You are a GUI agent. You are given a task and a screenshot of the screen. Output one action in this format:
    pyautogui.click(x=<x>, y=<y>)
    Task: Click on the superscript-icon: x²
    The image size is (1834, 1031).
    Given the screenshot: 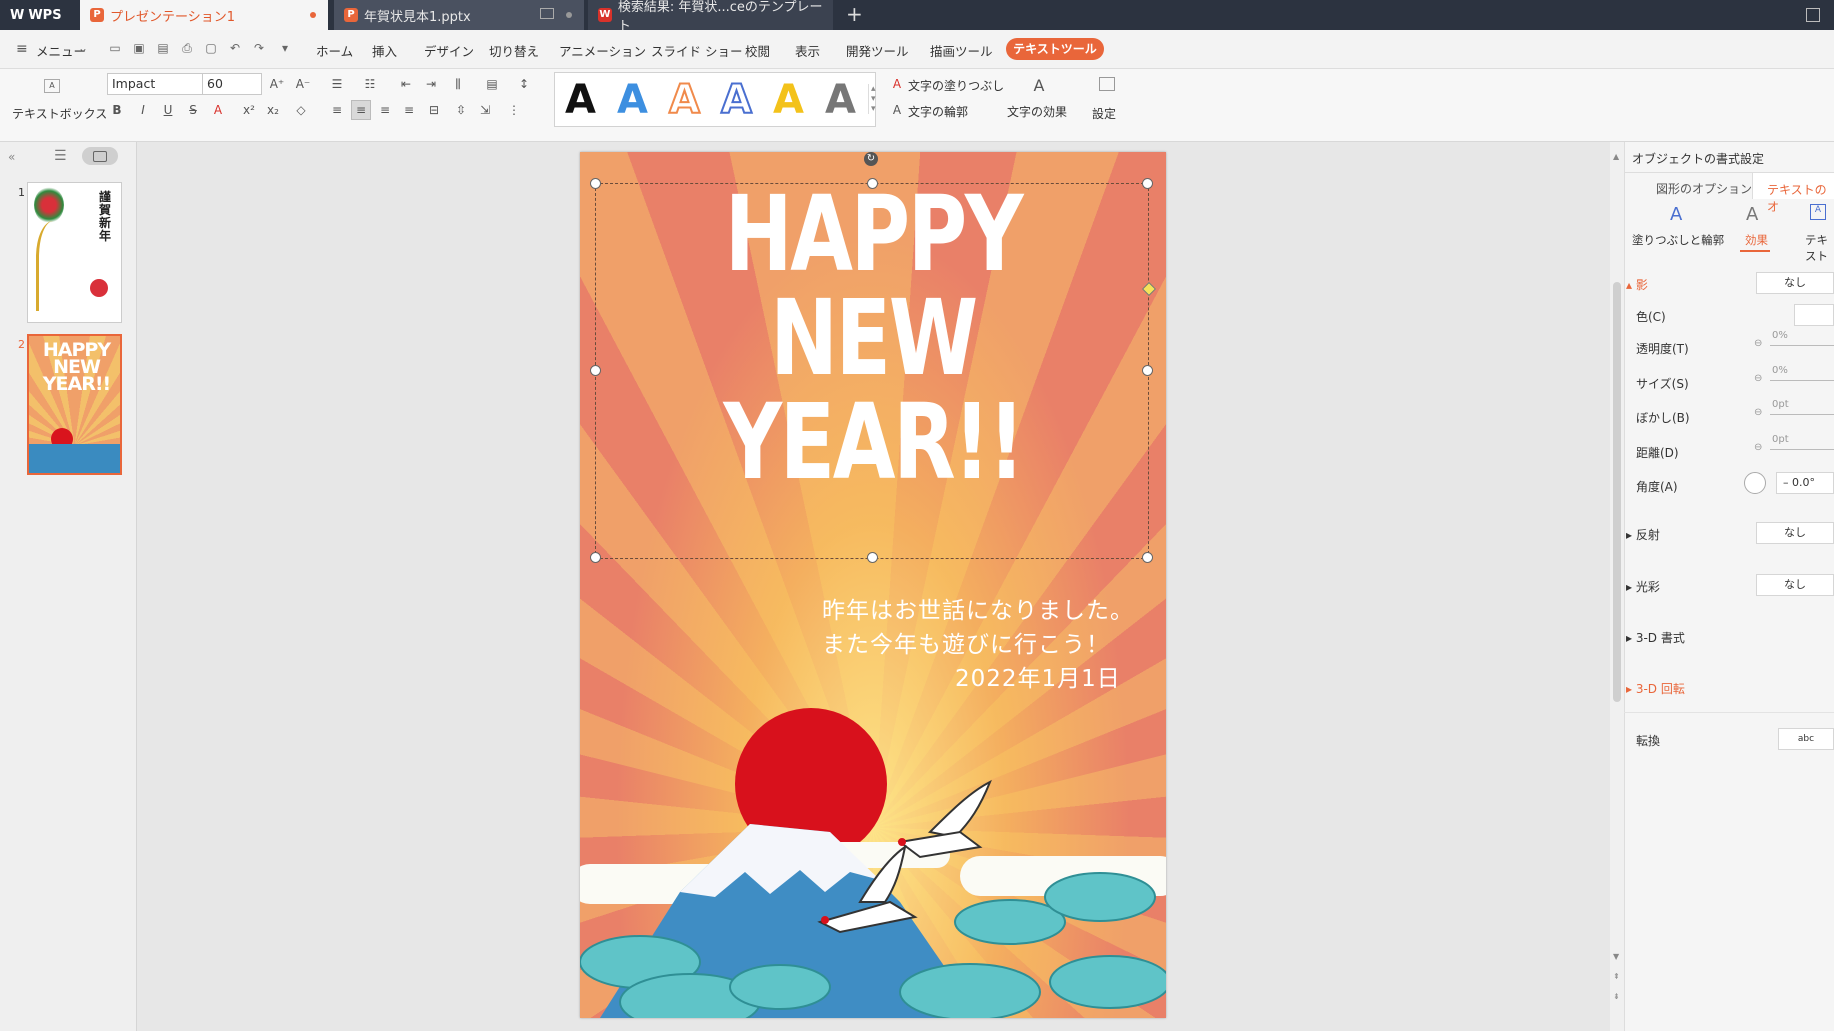 What is the action you would take?
    pyautogui.click(x=249, y=110)
    